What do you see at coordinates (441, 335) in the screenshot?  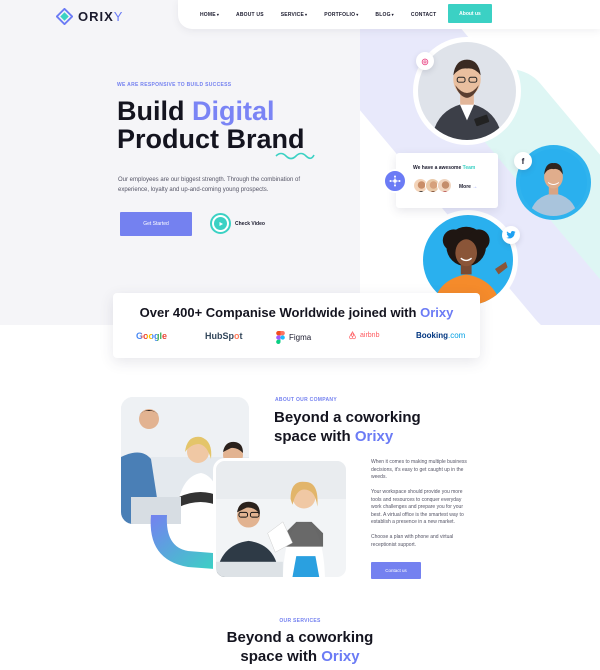 I see `booking-logo: Booking .com` at bounding box center [441, 335].